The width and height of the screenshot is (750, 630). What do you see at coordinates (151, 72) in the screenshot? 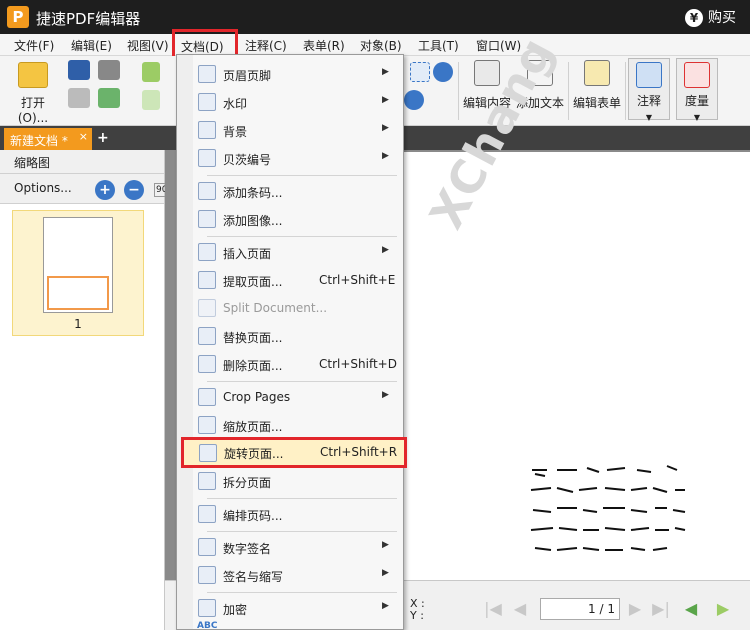
I see `back-arrow-icon` at bounding box center [151, 72].